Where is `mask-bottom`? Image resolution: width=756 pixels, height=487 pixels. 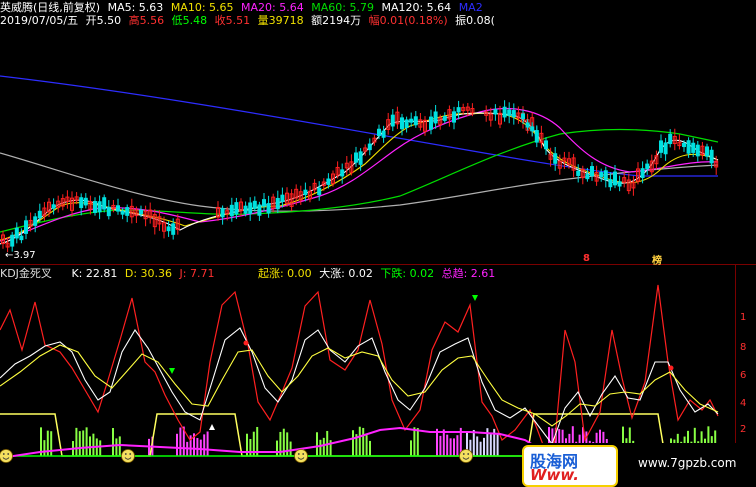 mask-bottom is located at coordinates (379, 243).